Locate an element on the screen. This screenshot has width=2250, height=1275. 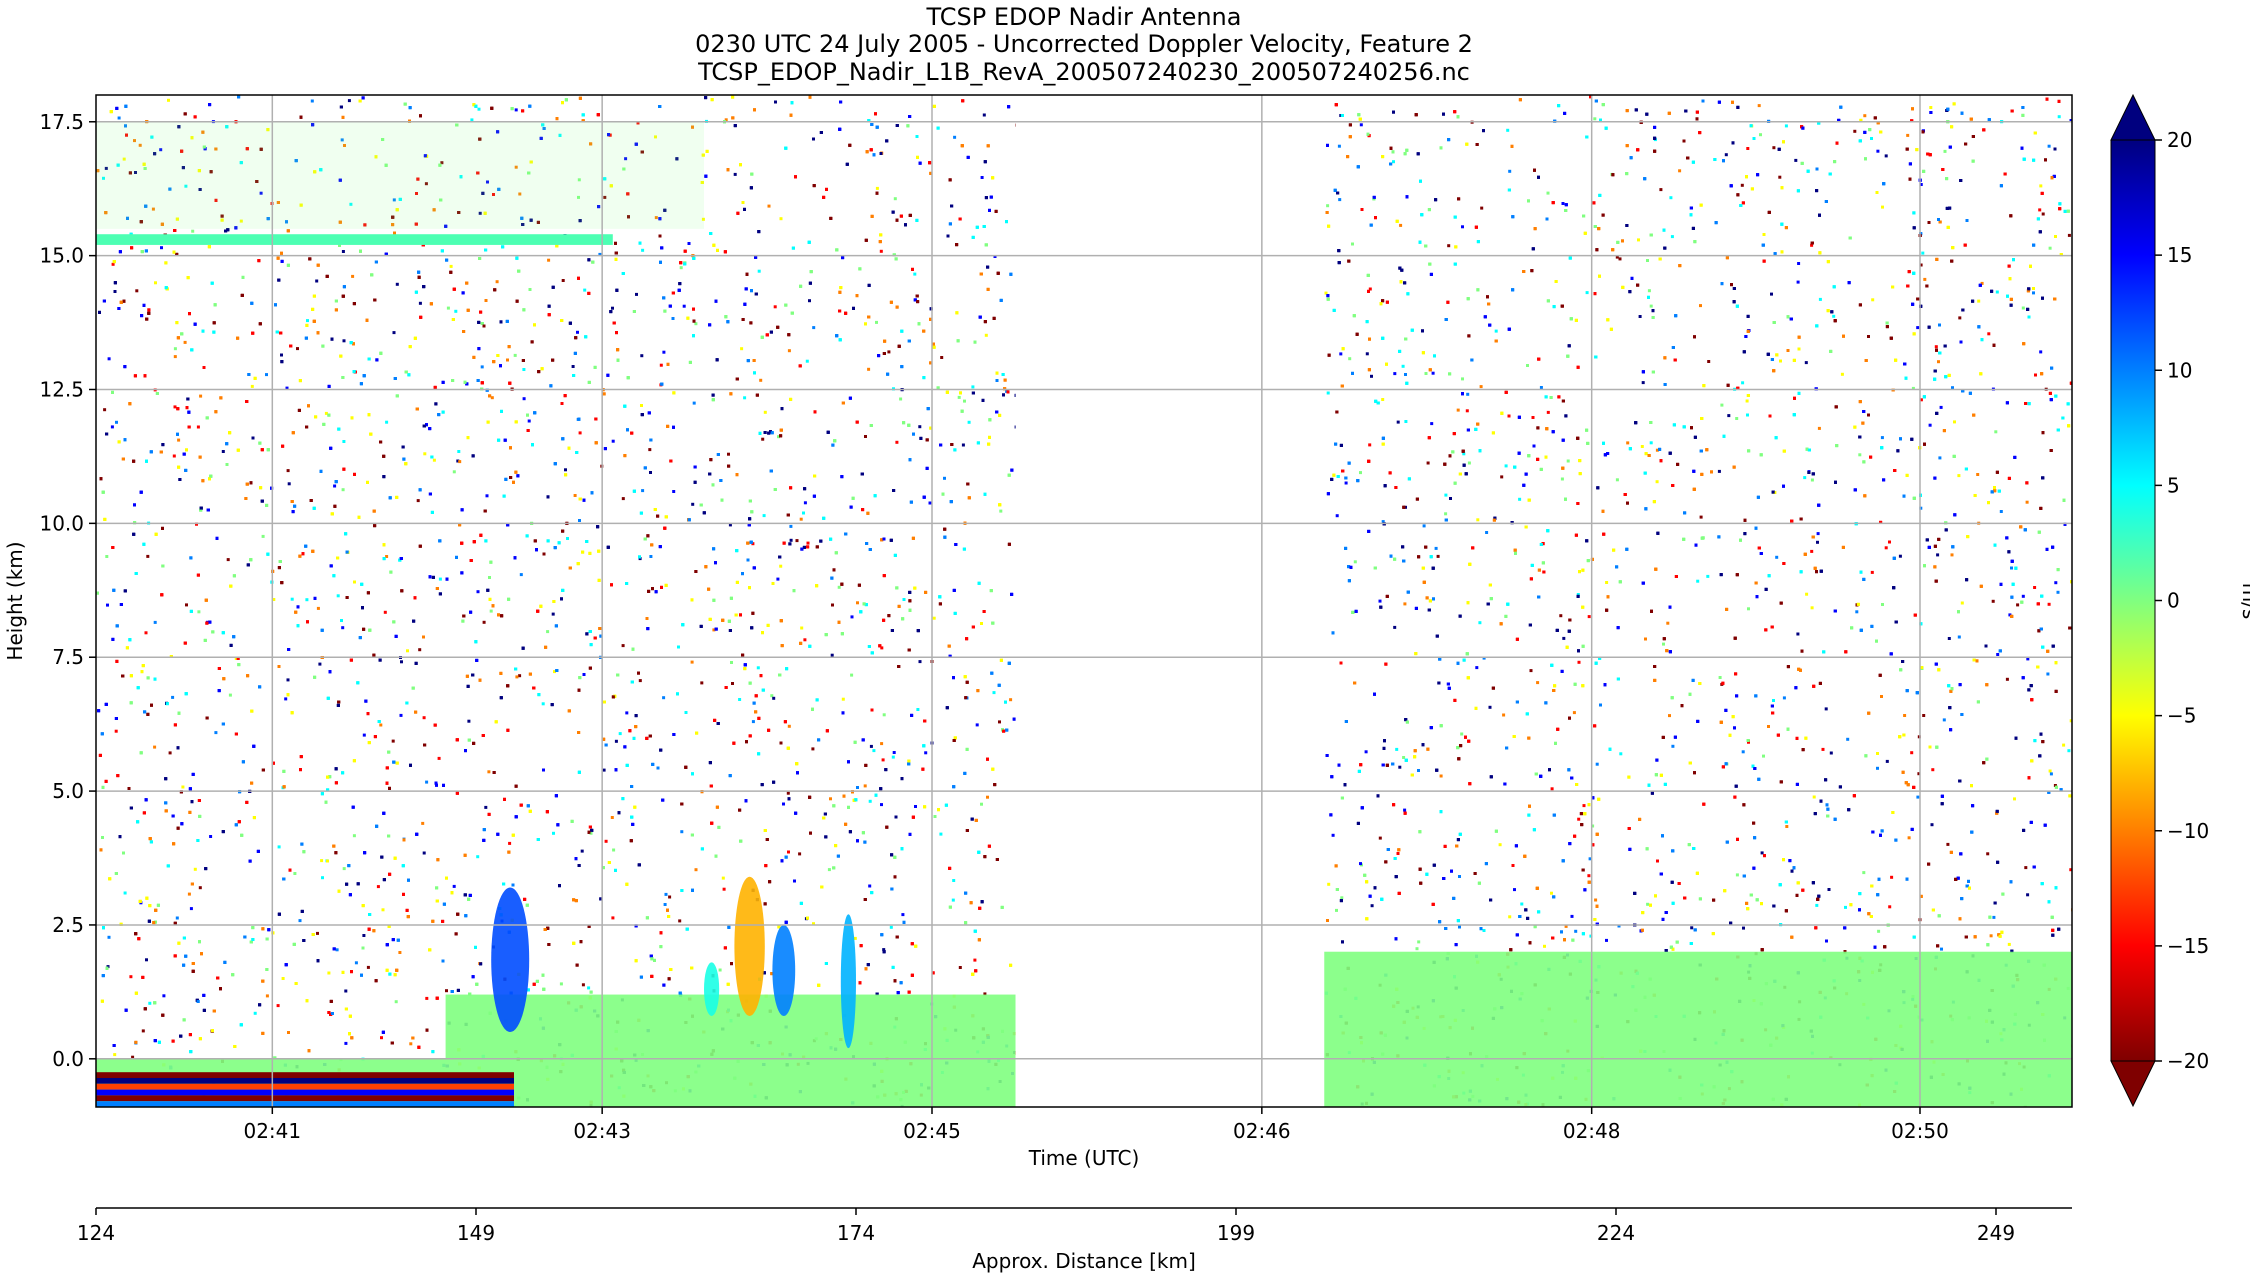
x-tick-label: 02:41 is located at coordinates (272, 1131).